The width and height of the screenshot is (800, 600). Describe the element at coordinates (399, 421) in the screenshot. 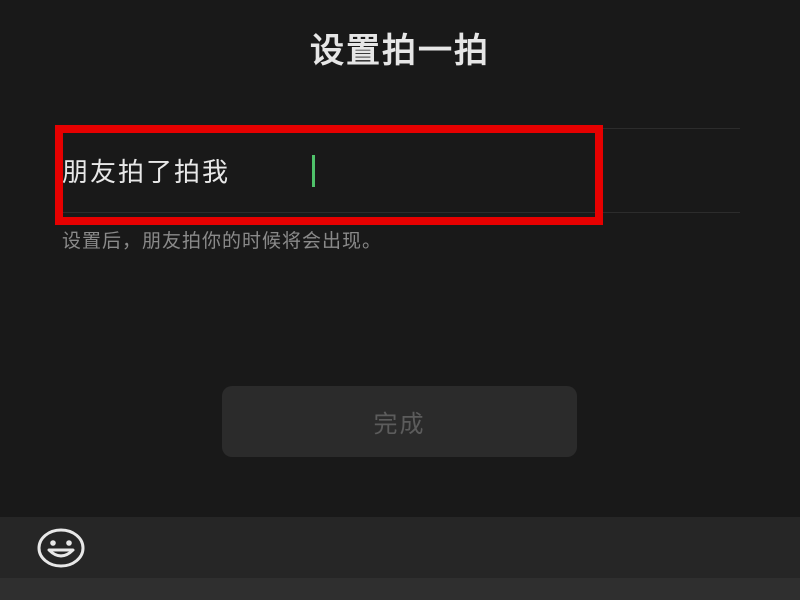

I see `done-button: 完成` at that location.